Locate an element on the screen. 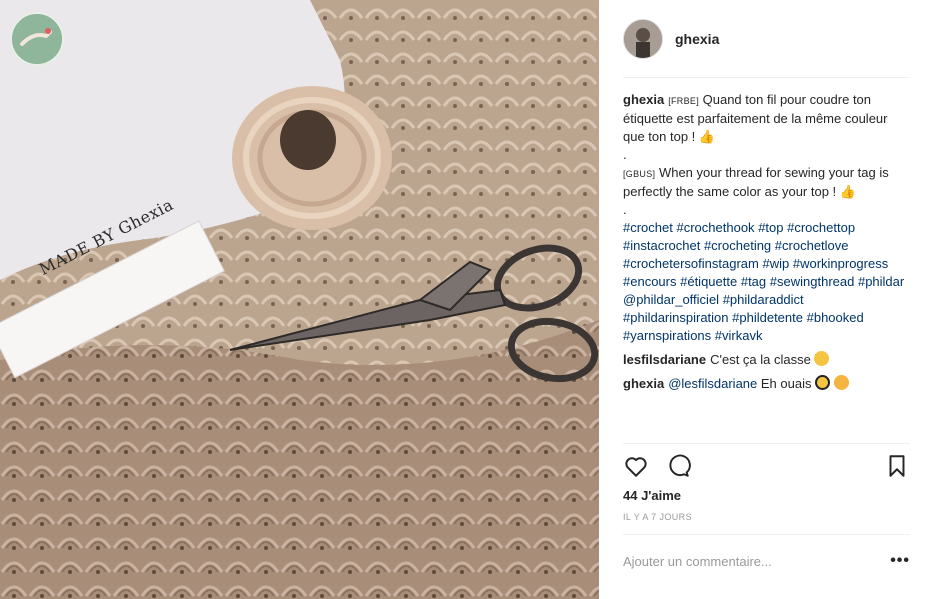 The width and height of the screenshot is (934, 599). hashtag-link: #phildaraddict is located at coordinates (763, 299).